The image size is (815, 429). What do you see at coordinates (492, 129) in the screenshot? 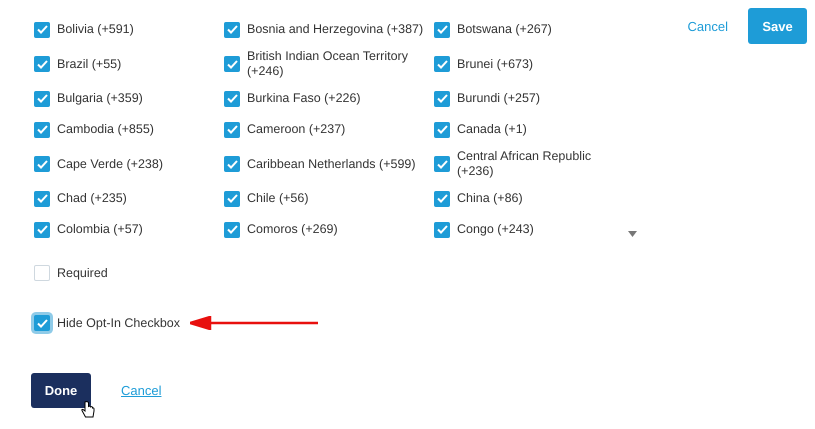
I see `country-label: Canada (+1)` at bounding box center [492, 129].